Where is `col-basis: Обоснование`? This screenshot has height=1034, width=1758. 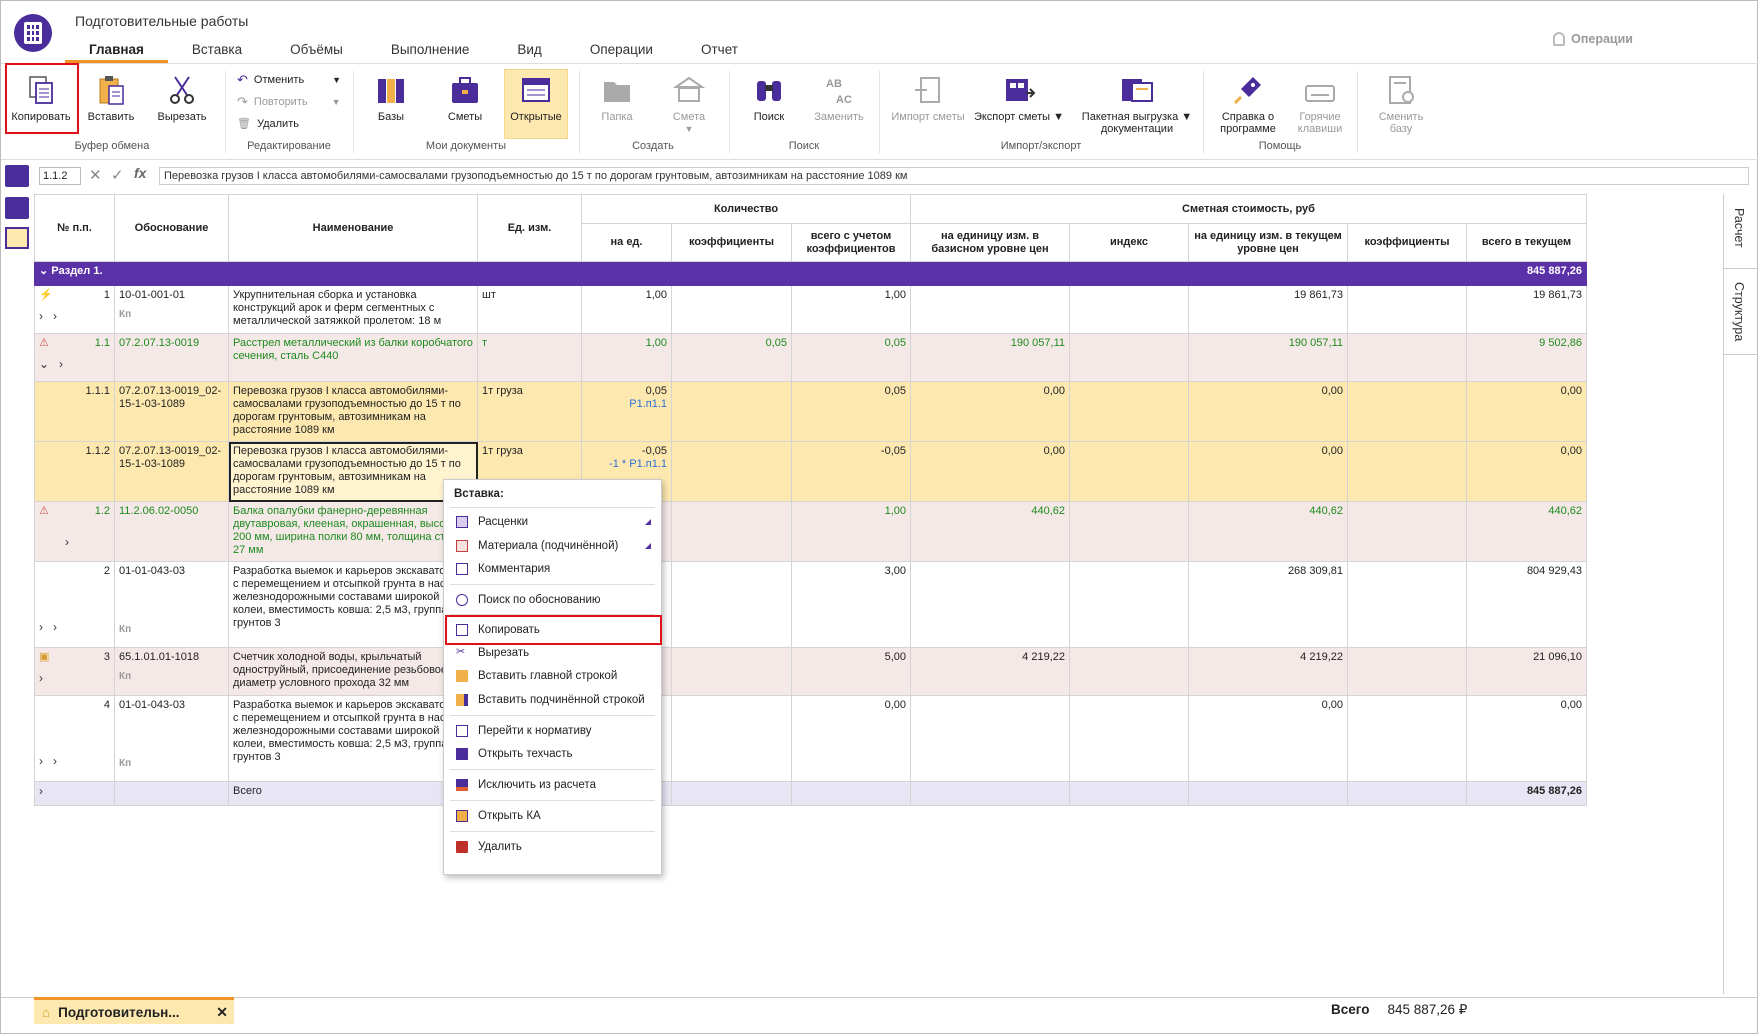
col-basis: Обоснование is located at coordinates (171, 228).